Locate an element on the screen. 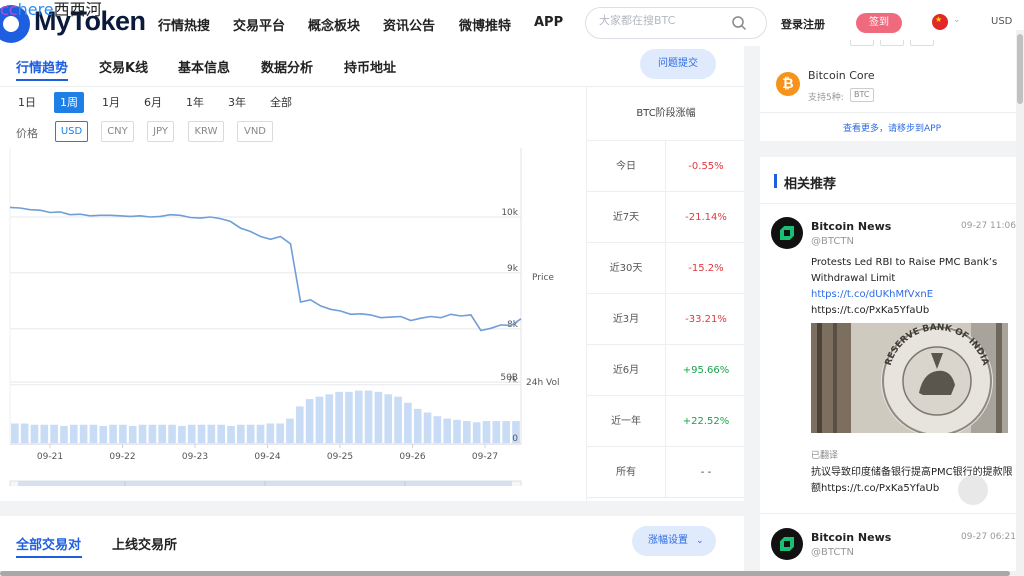  range-1m: 1月 is located at coordinates (111, 102).